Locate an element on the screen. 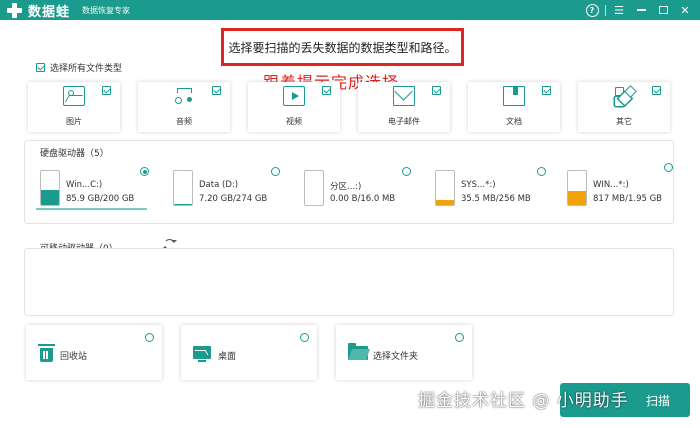 The image size is (700, 428). help-button: ? is located at coordinates (592, 10).